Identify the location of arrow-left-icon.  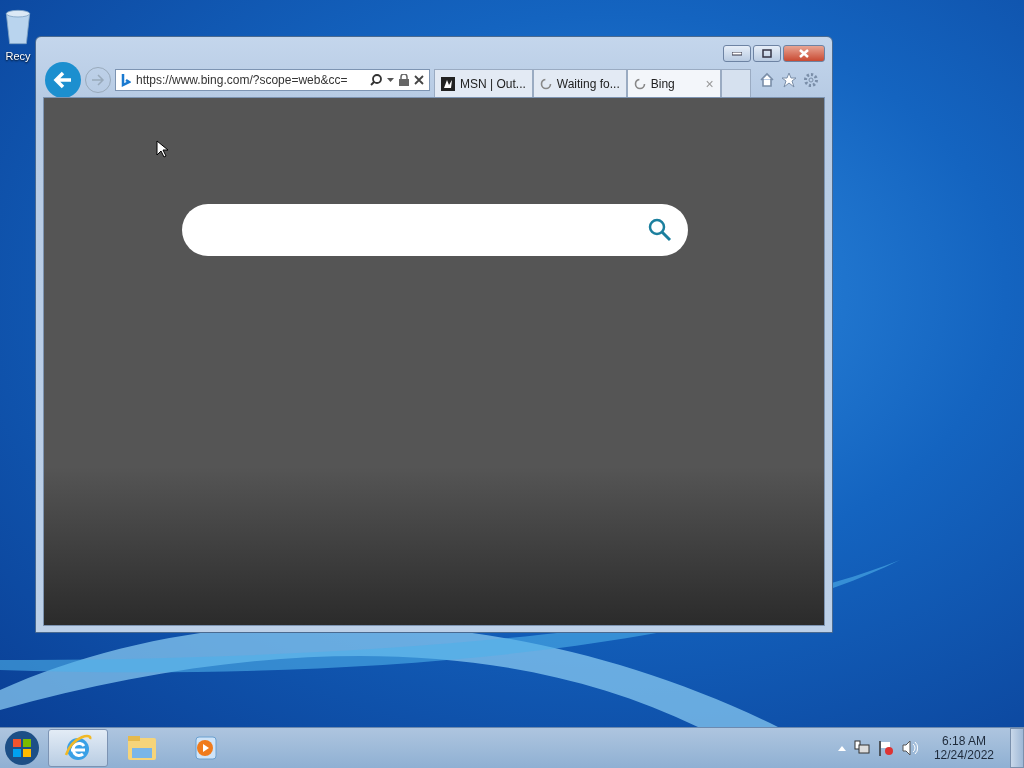
(63, 80).